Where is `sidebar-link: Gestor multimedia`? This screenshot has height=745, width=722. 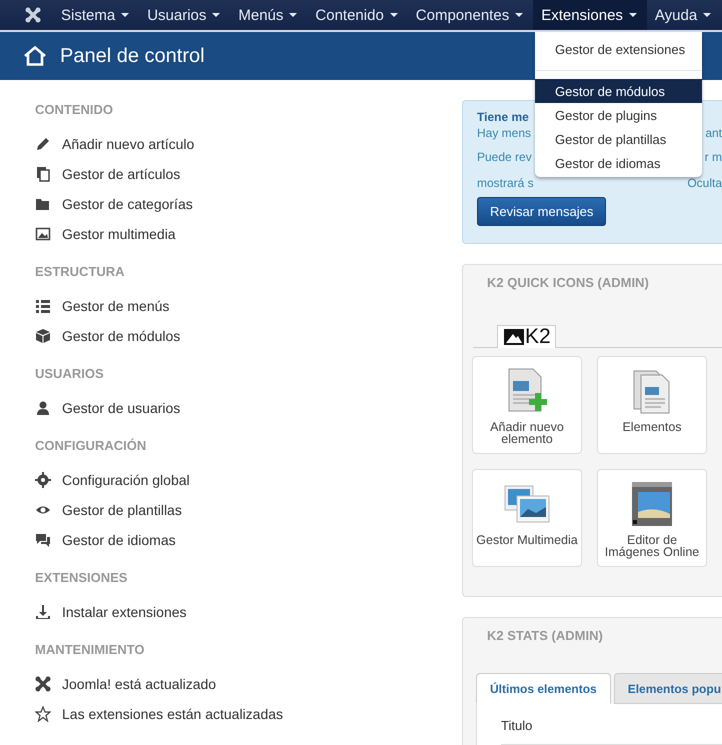 sidebar-link: Gestor multimedia is located at coordinates (248, 234).